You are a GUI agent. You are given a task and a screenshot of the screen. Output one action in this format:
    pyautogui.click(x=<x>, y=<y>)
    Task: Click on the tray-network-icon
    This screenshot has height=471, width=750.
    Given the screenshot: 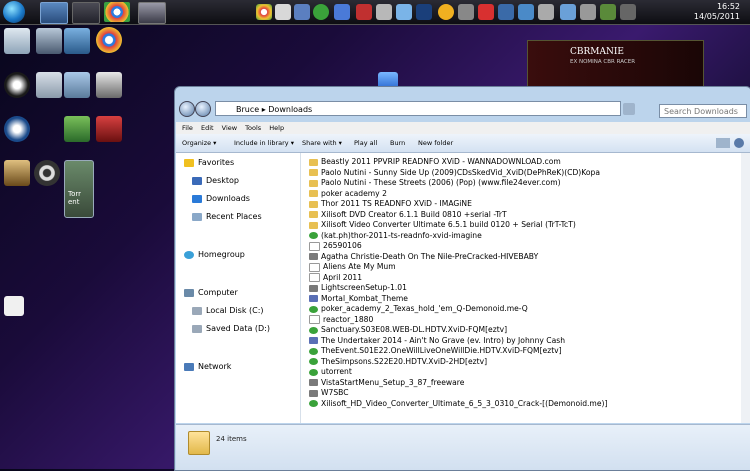 What is the action you would take?
    pyautogui.click(x=568, y=12)
    